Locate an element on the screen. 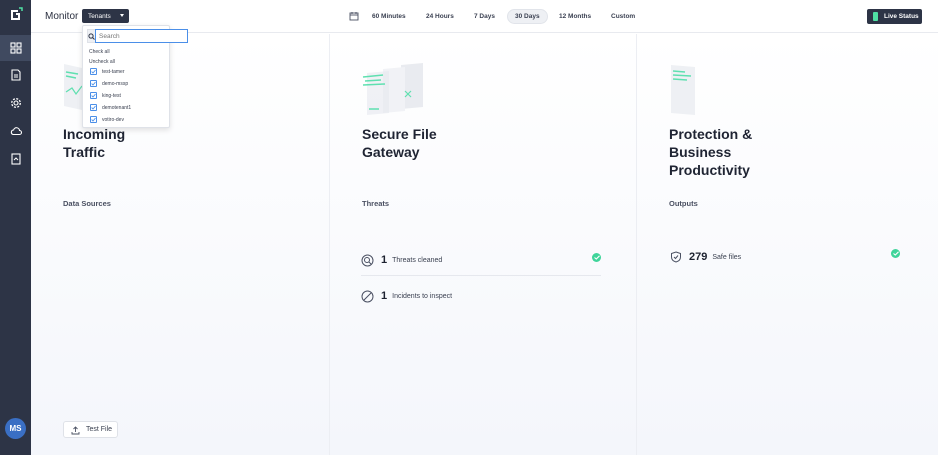  tenant-option: test-tamer is located at coordinates (107, 71).